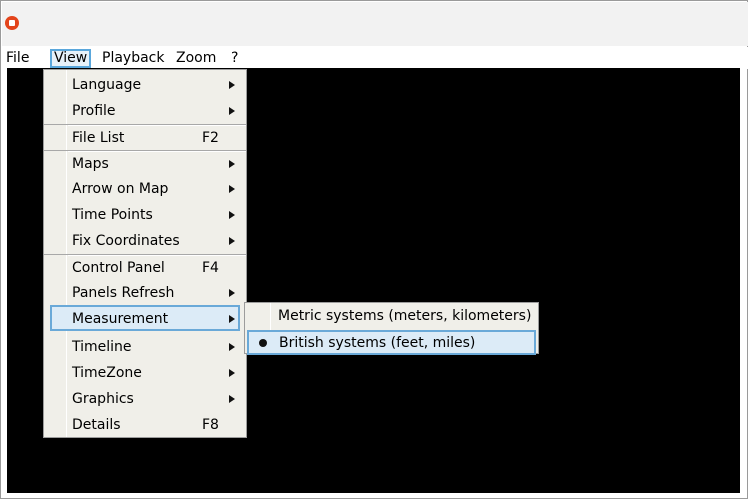  Describe the element at coordinates (145, 111) in the screenshot. I see `menu-item-profile: Profile` at that location.